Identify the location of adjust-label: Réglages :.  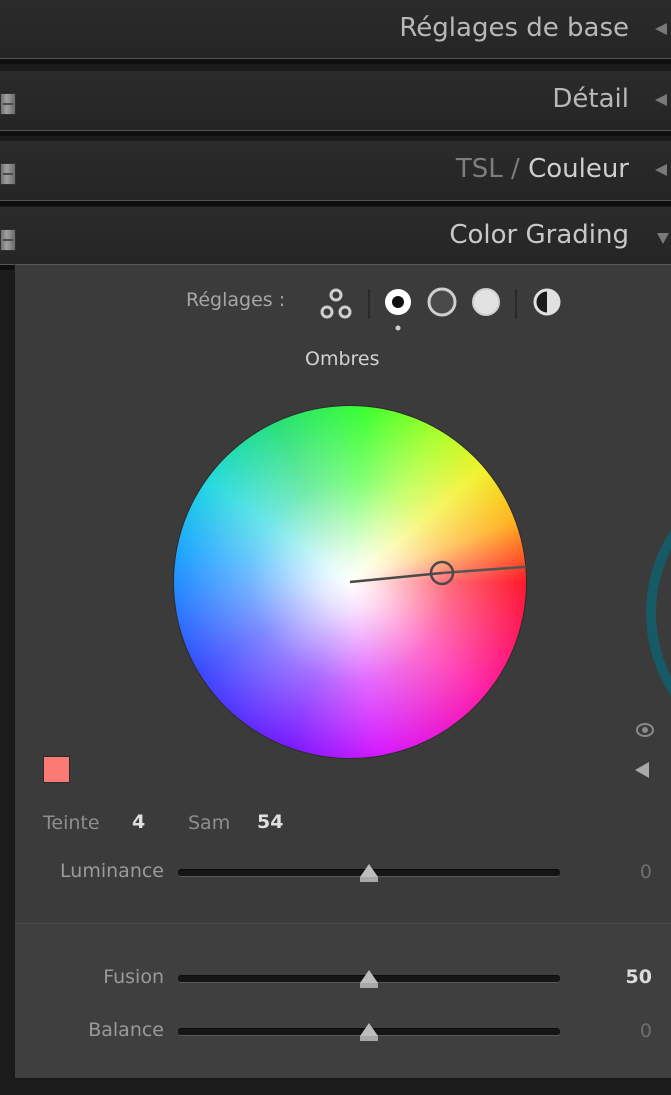
(236, 300).